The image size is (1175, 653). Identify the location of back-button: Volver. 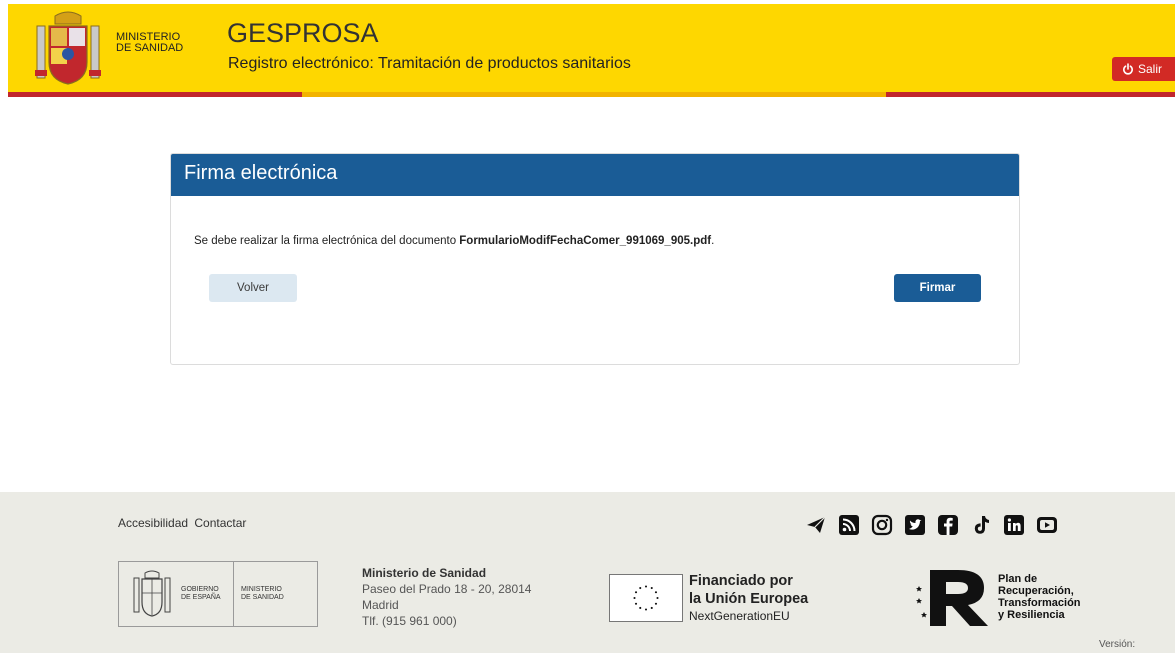
(253, 288).